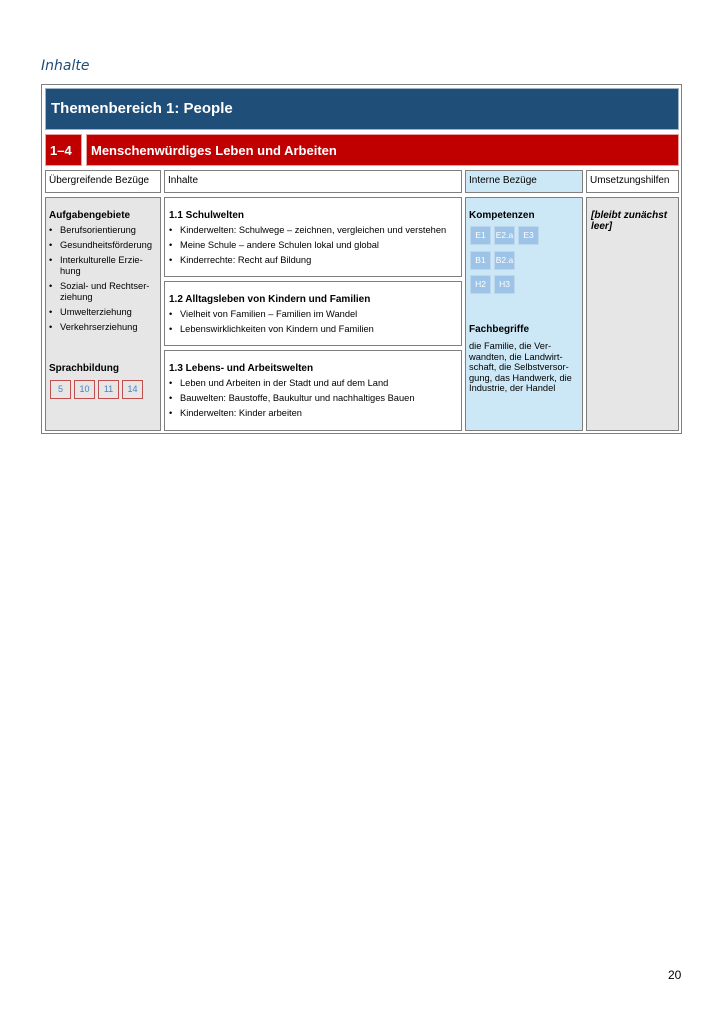  What do you see at coordinates (84, 368) in the screenshot?
I see `sprachbildung-title: Sprachbildung` at bounding box center [84, 368].